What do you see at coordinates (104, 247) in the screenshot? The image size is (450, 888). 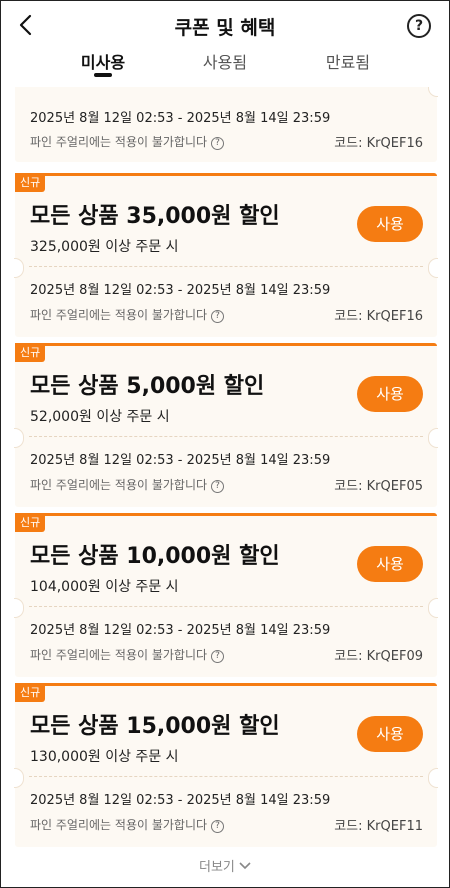 I see `coupon-condition: 325,000원 이상 주문 시` at bounding box center [104, 247].